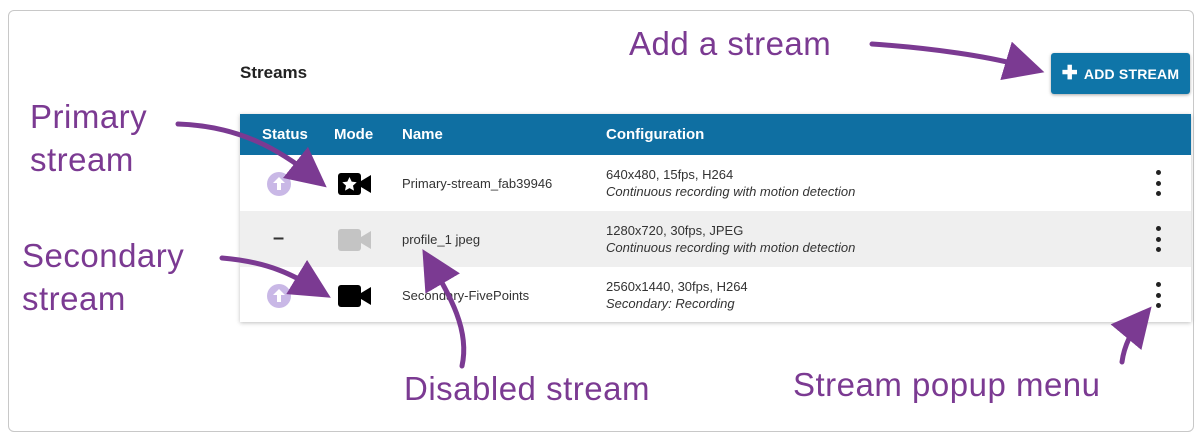  What do you see at coordinates (275, 276) in the screenshot?
I see `arrow-to-secondary-stream` at bounding box center [275, 276].